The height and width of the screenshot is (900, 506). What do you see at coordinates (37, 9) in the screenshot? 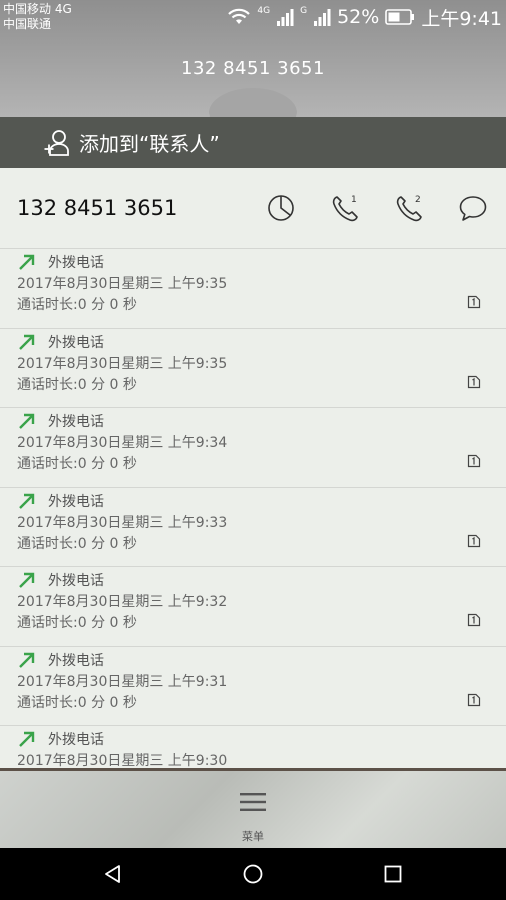
I see `carrier-1: 中国移动 4G` at bounding box center [37, 9].